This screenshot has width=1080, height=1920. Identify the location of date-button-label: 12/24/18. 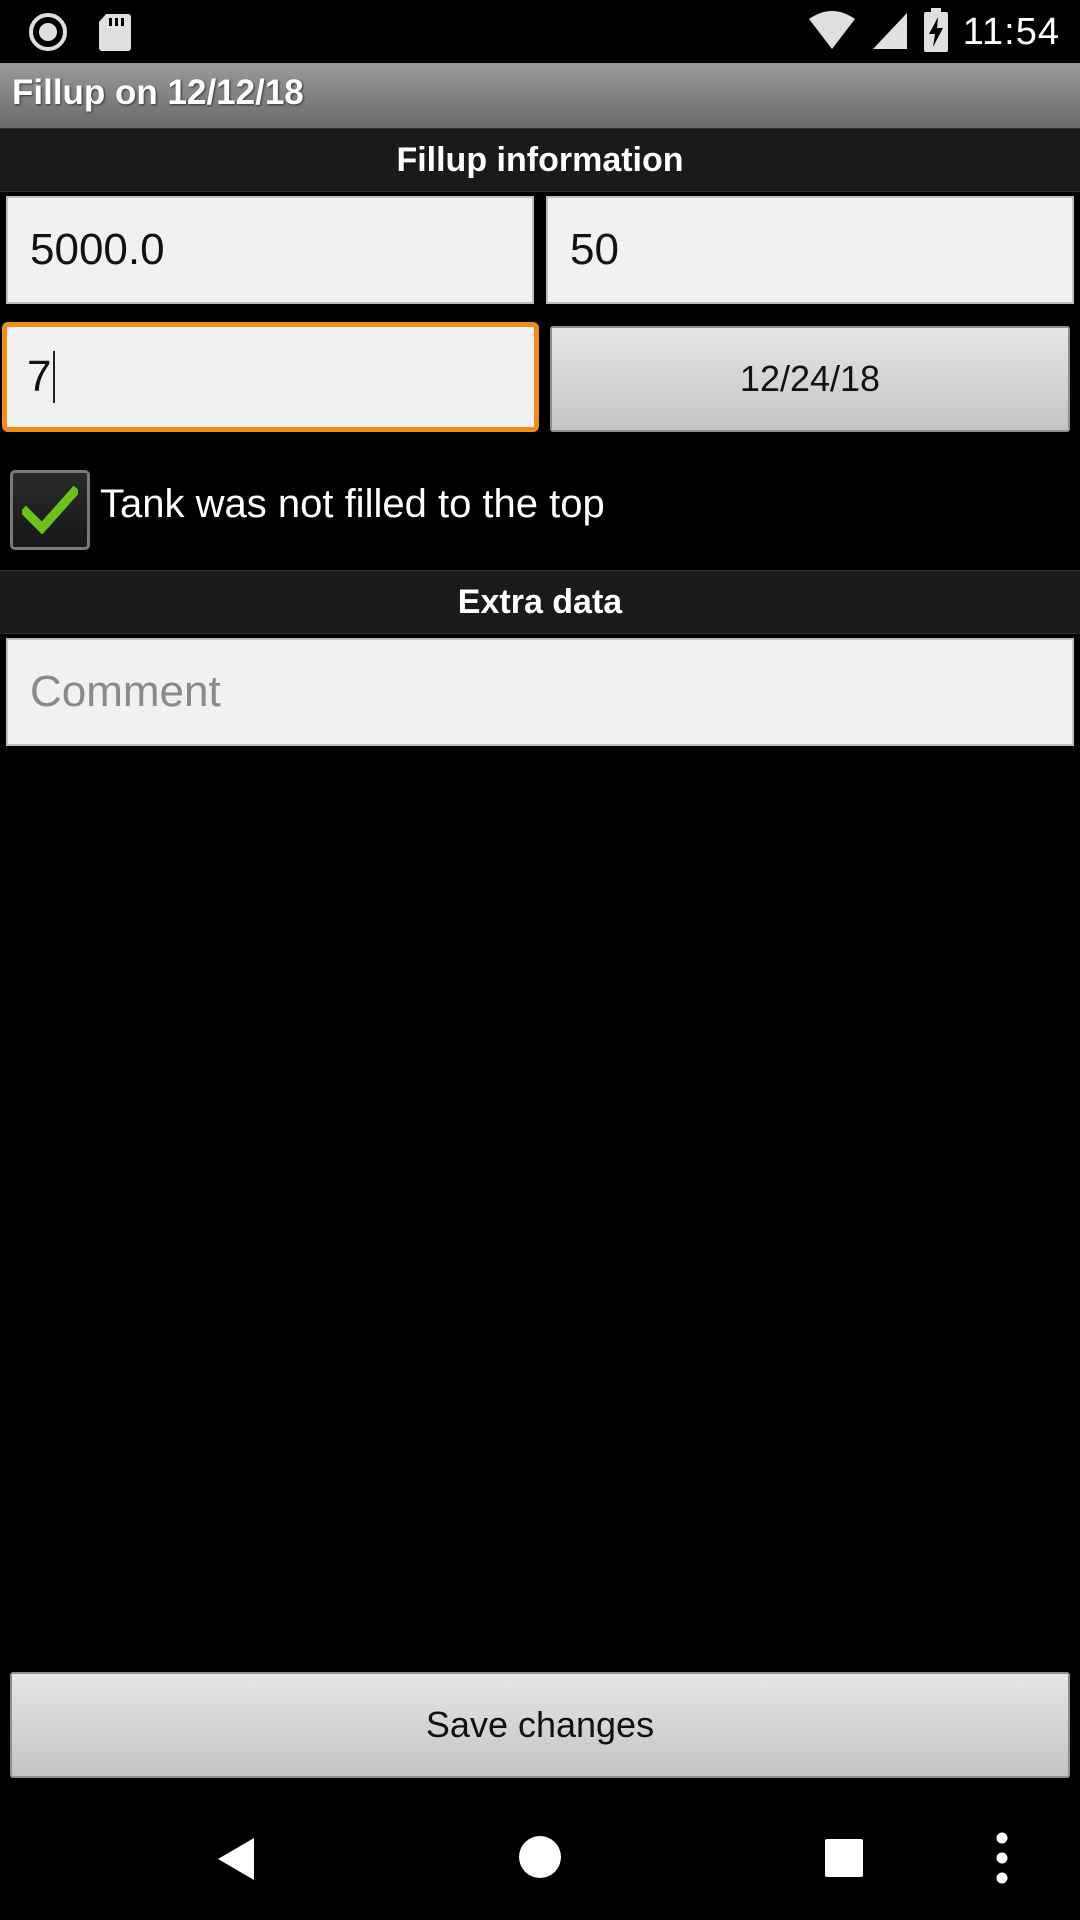
(810, 378).